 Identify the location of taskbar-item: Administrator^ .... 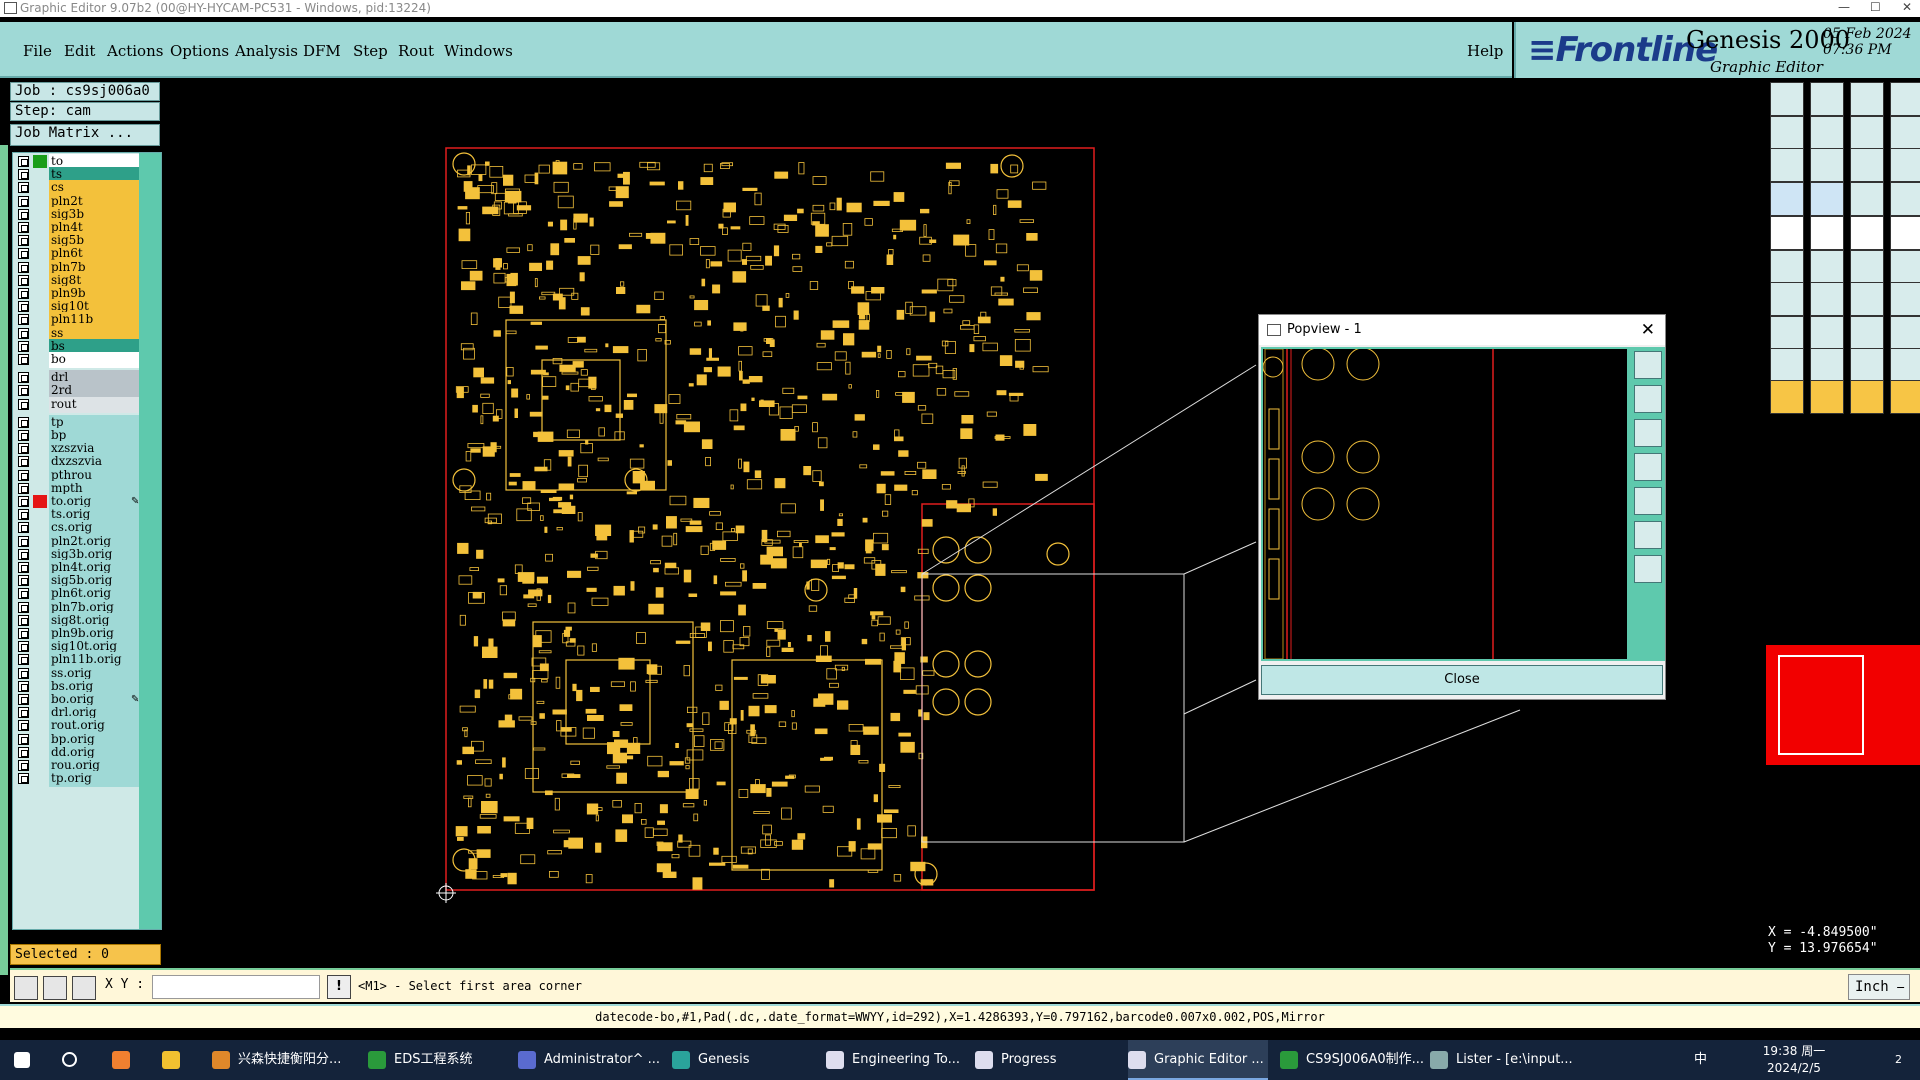
(589, 1060).